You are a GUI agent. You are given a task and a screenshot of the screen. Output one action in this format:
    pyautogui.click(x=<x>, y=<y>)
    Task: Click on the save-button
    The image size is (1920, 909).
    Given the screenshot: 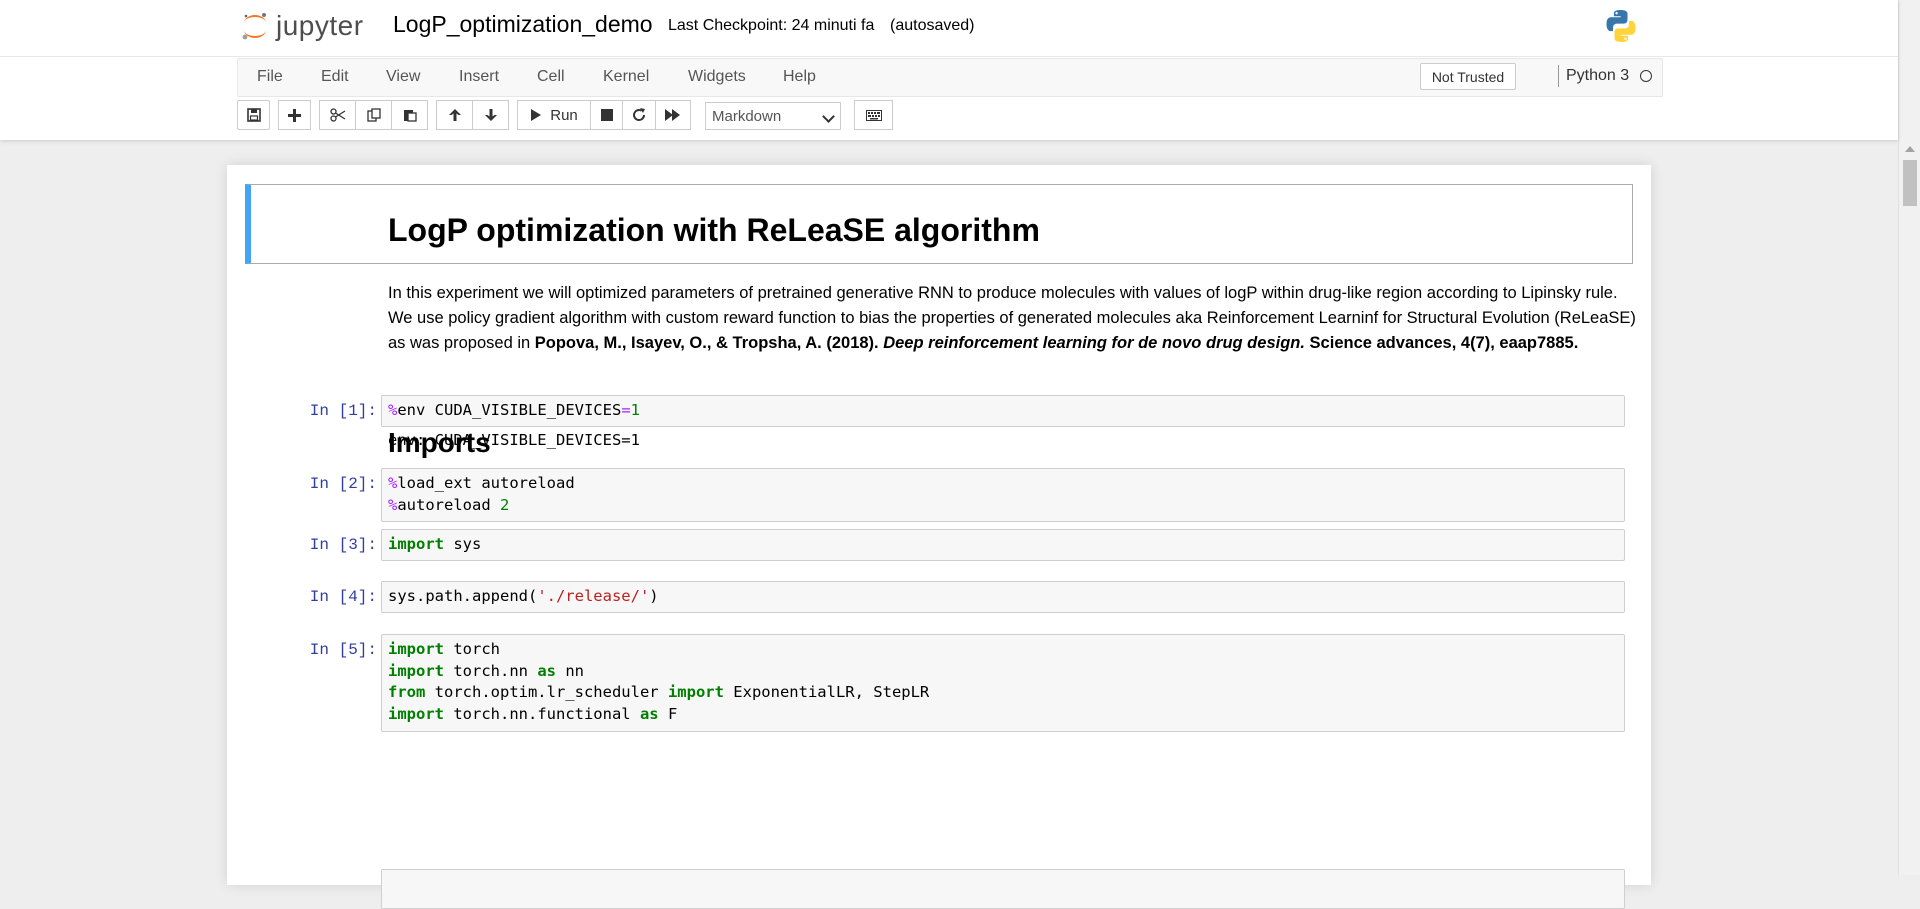 What is the action you would take?
    pyautogui.click(x=253, y=115)
    